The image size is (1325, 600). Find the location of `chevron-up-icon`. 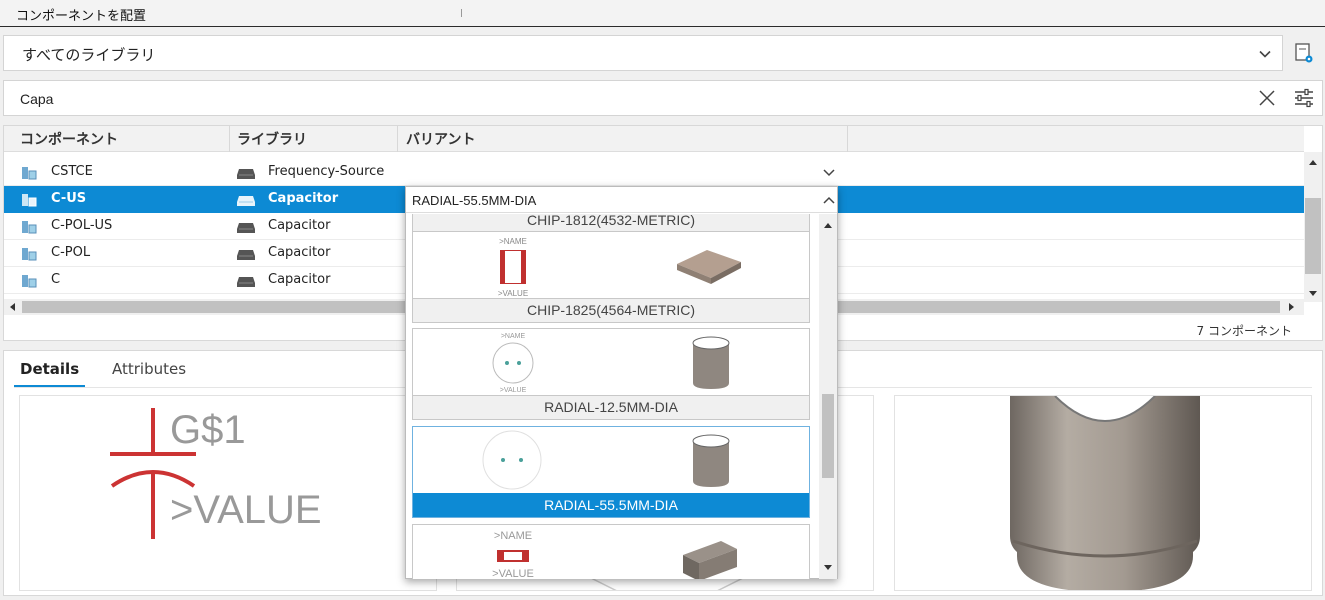

chevron-up-icon is located at coordinates (829, 200).